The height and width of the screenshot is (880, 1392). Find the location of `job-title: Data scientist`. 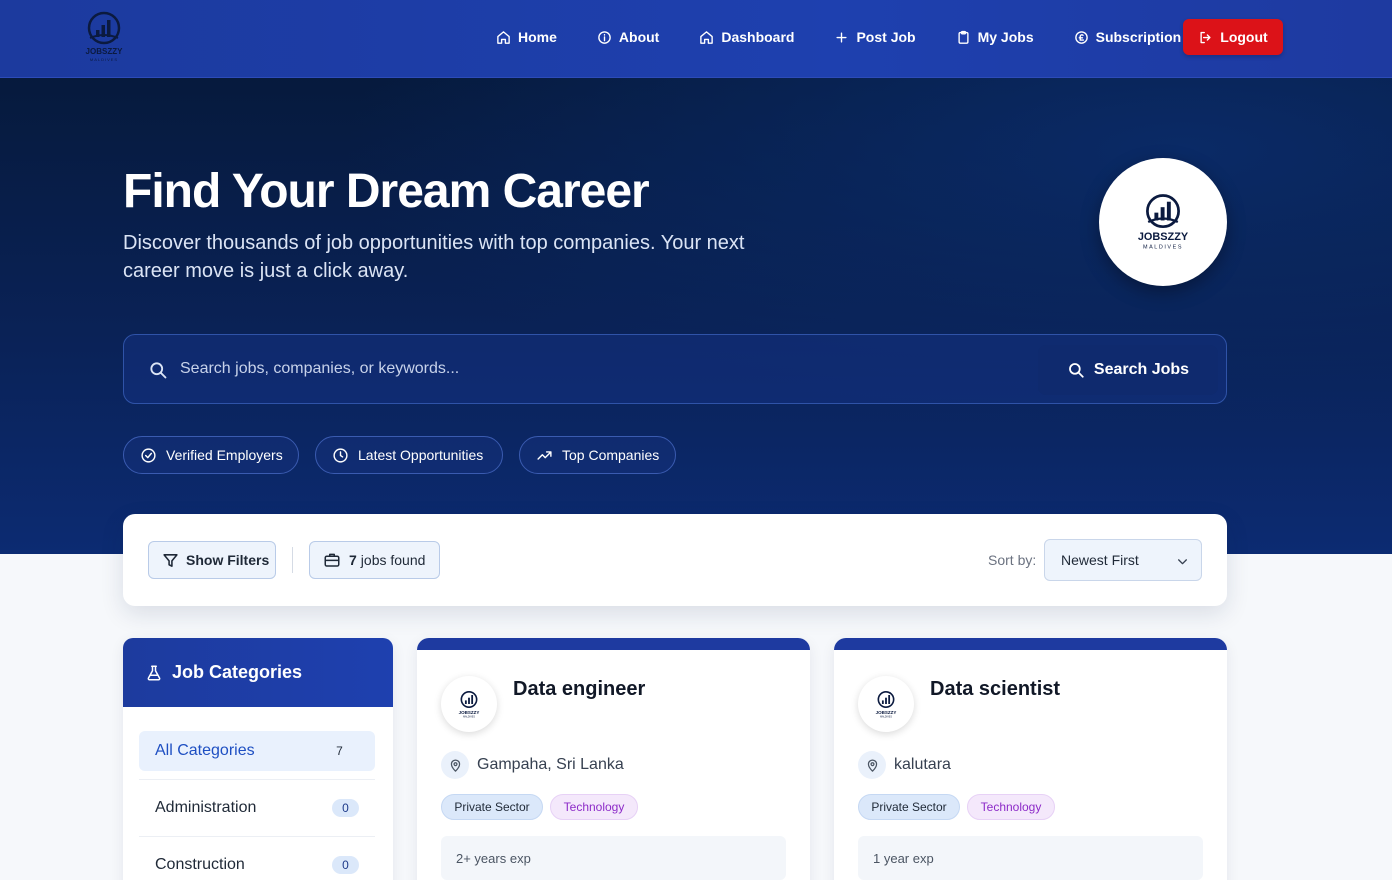

job-title: Data scientist is located at coordinates (995, 689).